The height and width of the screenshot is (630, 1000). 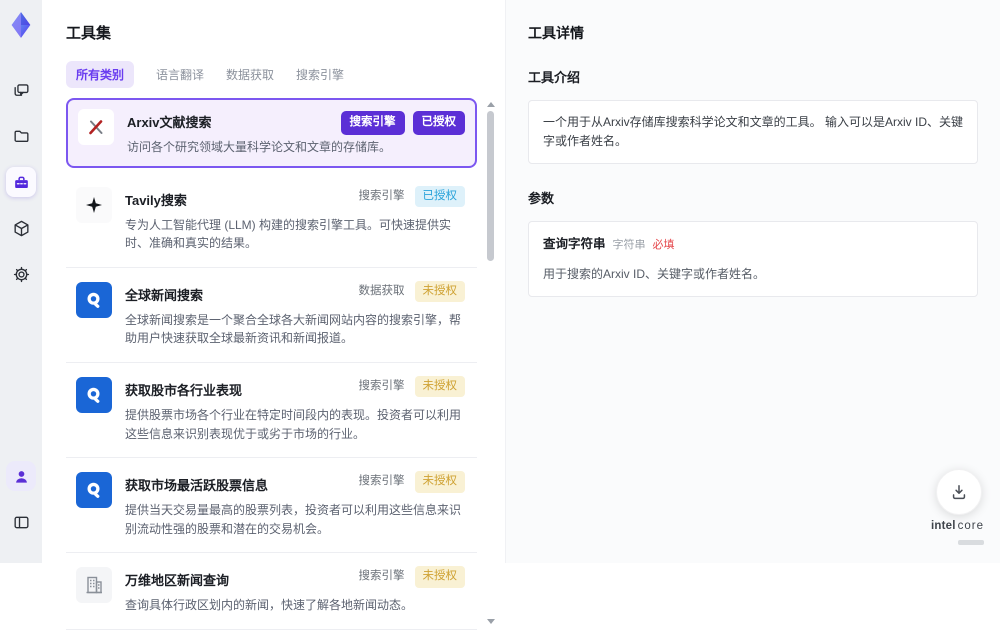 What do you see at coordinates (21, 522) in the screenshot?
I see `panel-toggle-icon` at bounding box center [21, 522].